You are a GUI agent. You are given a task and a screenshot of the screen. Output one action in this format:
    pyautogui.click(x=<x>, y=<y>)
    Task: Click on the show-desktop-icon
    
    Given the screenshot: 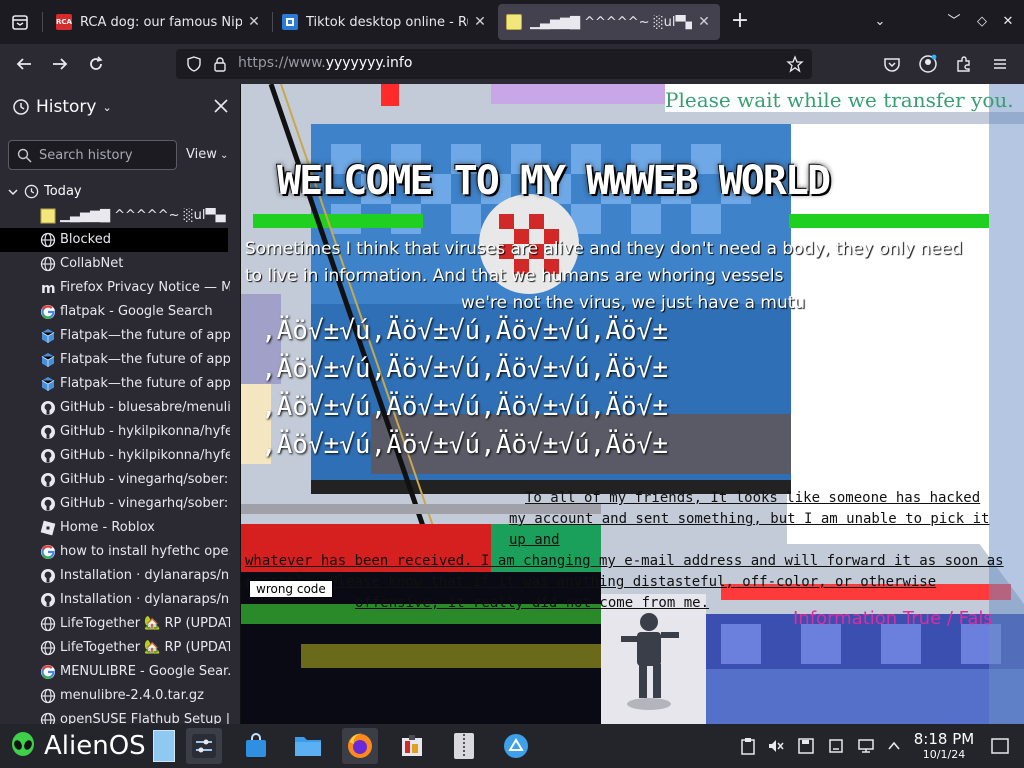 What is the action you would take?
    pyautogui.click(x=1000, y=746)
    